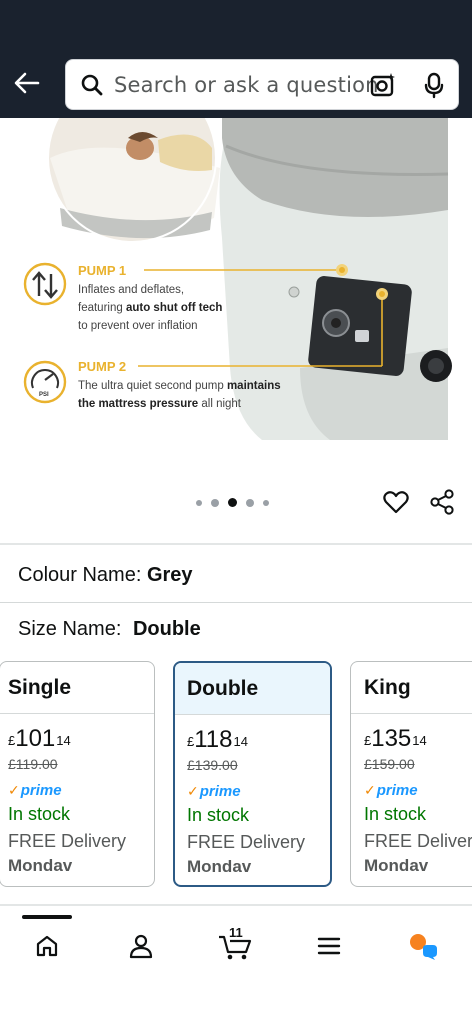 This screenshot has width=472, height=1024. What do you see at coordinates (252, 689) in the screenshot?
I see `size-option-name: Double` at bounding box center [252, 689].